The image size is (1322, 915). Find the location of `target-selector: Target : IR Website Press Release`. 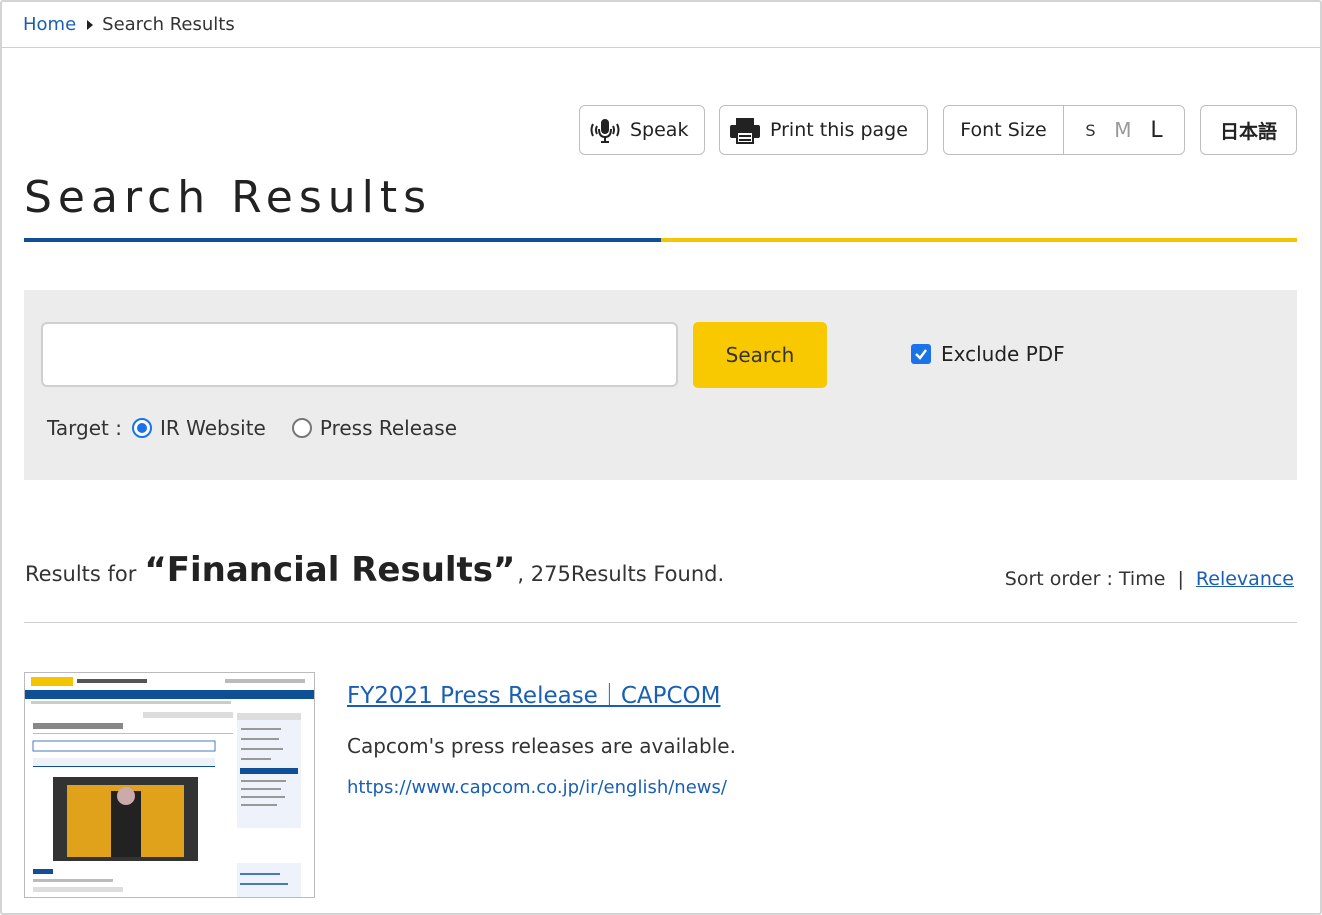

target-selector: Target : IR Website Press Release is located at coordinates (252, 428).